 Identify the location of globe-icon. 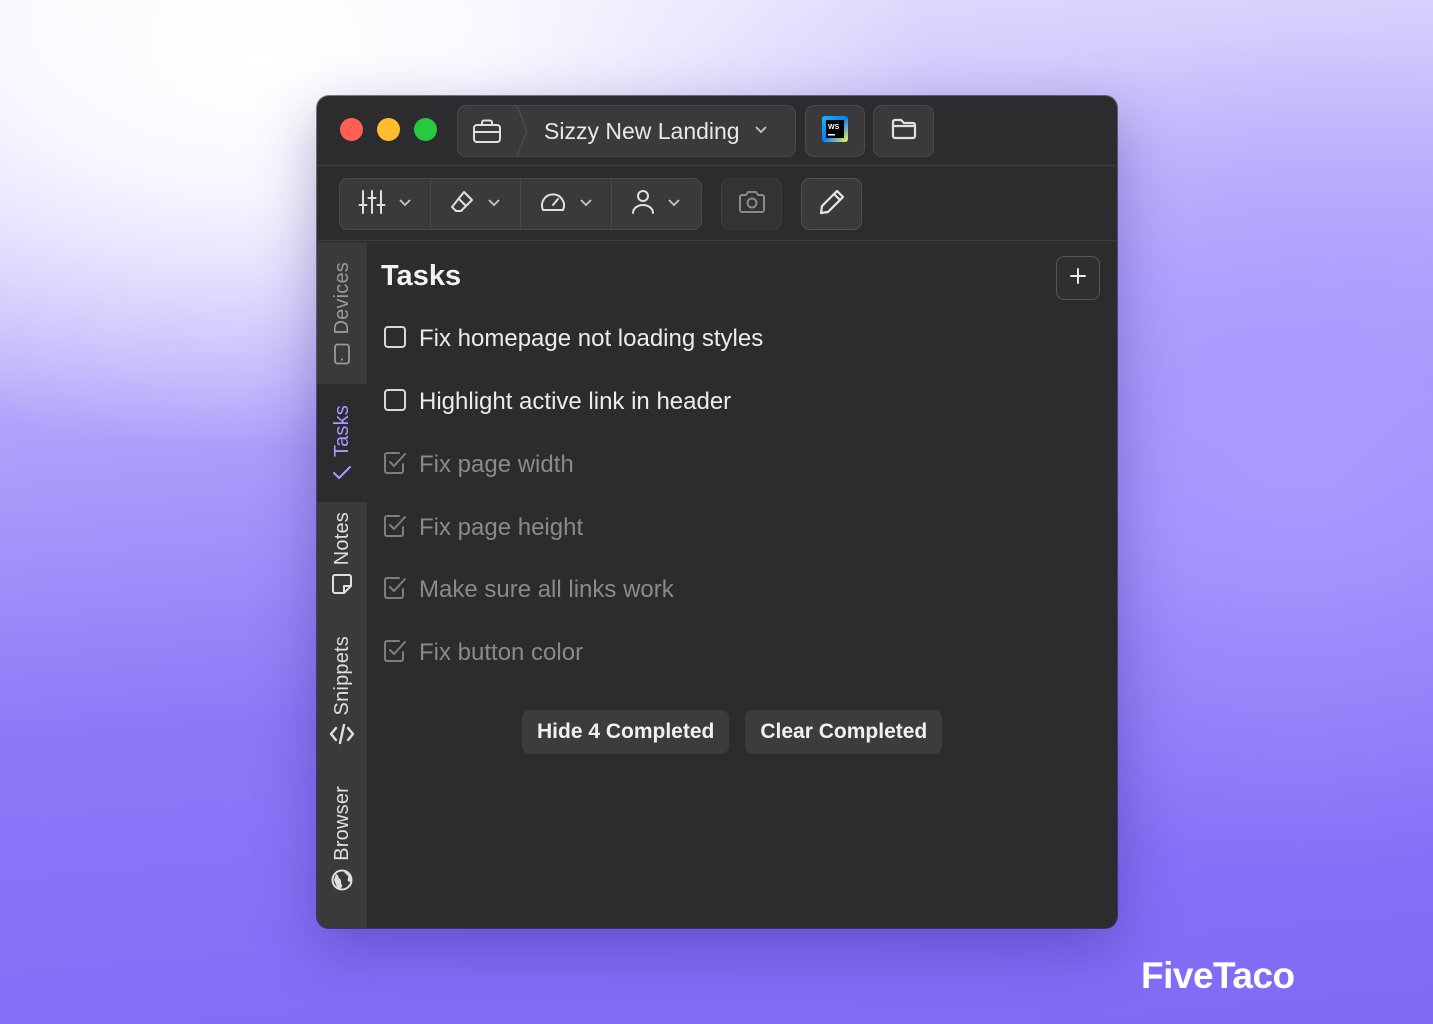
(342, 882).